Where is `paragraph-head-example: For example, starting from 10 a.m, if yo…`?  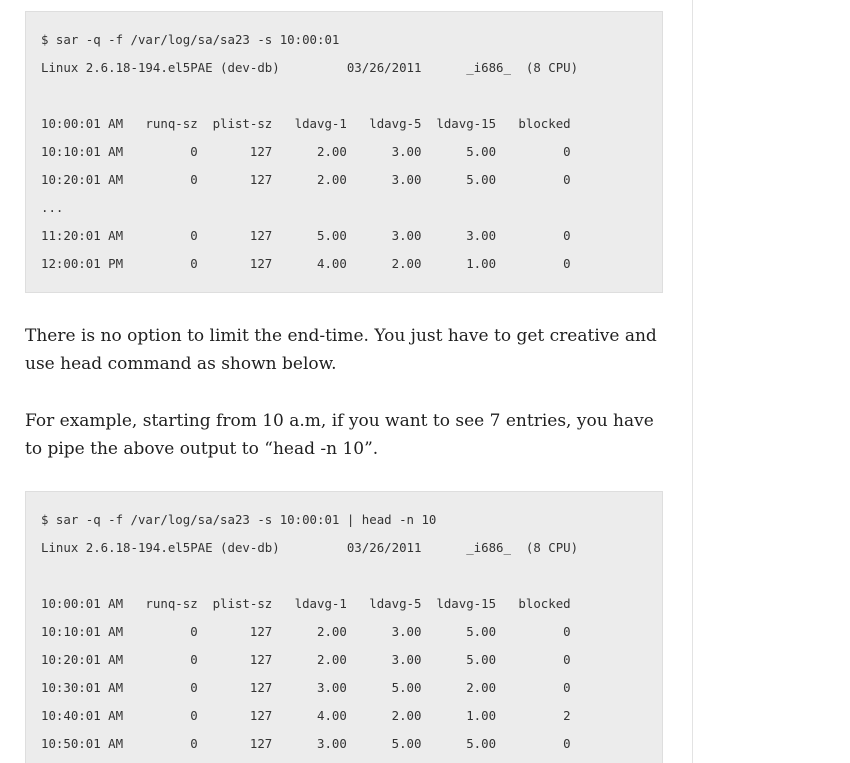
paragraph-head-example: For example, starting from 10 a.m, if yo… is located at coordinates (339, 435).